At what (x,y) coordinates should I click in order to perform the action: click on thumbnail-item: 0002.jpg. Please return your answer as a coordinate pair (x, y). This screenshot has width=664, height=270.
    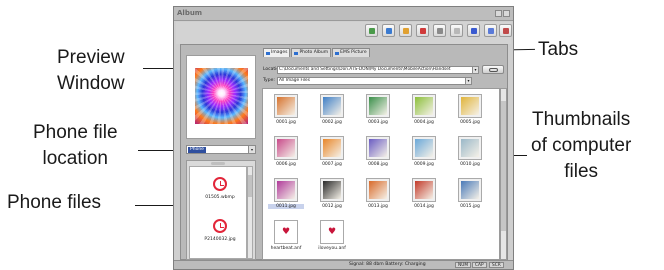
    Looking at the image, I should click on (332, 109).